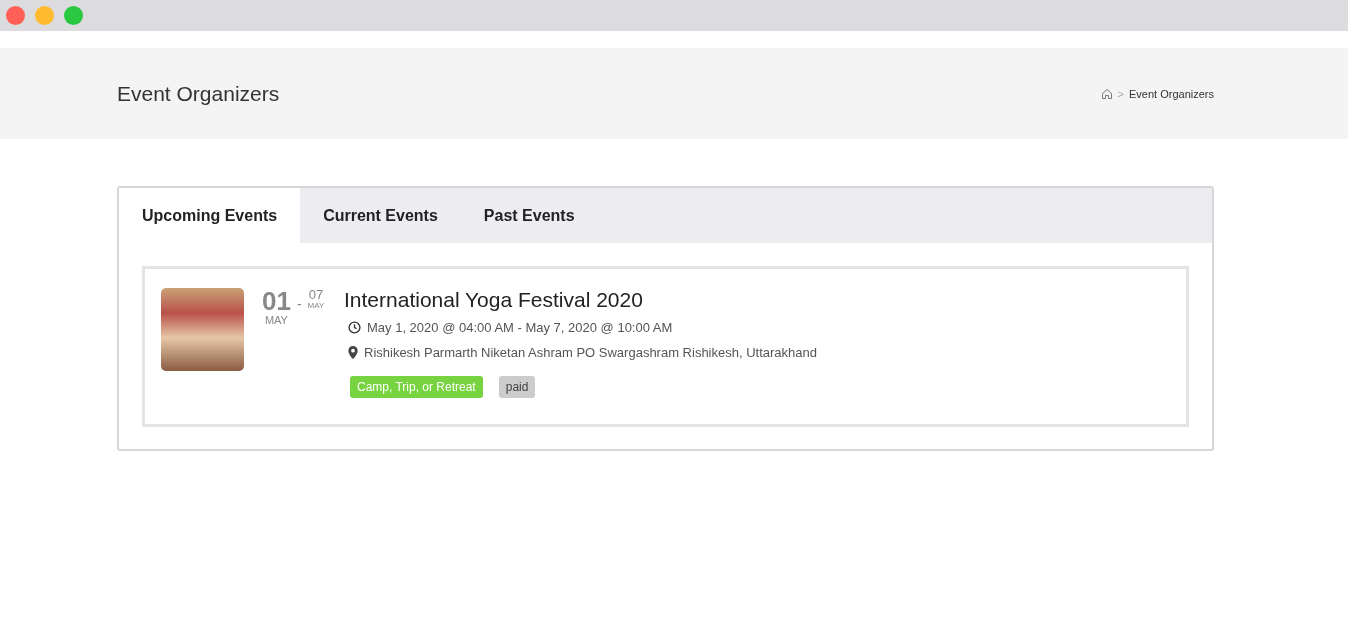 This screenshot has height=635, width=1348. I want to click on breadcrumb-item: Event Organizers, so click(1171, 93).